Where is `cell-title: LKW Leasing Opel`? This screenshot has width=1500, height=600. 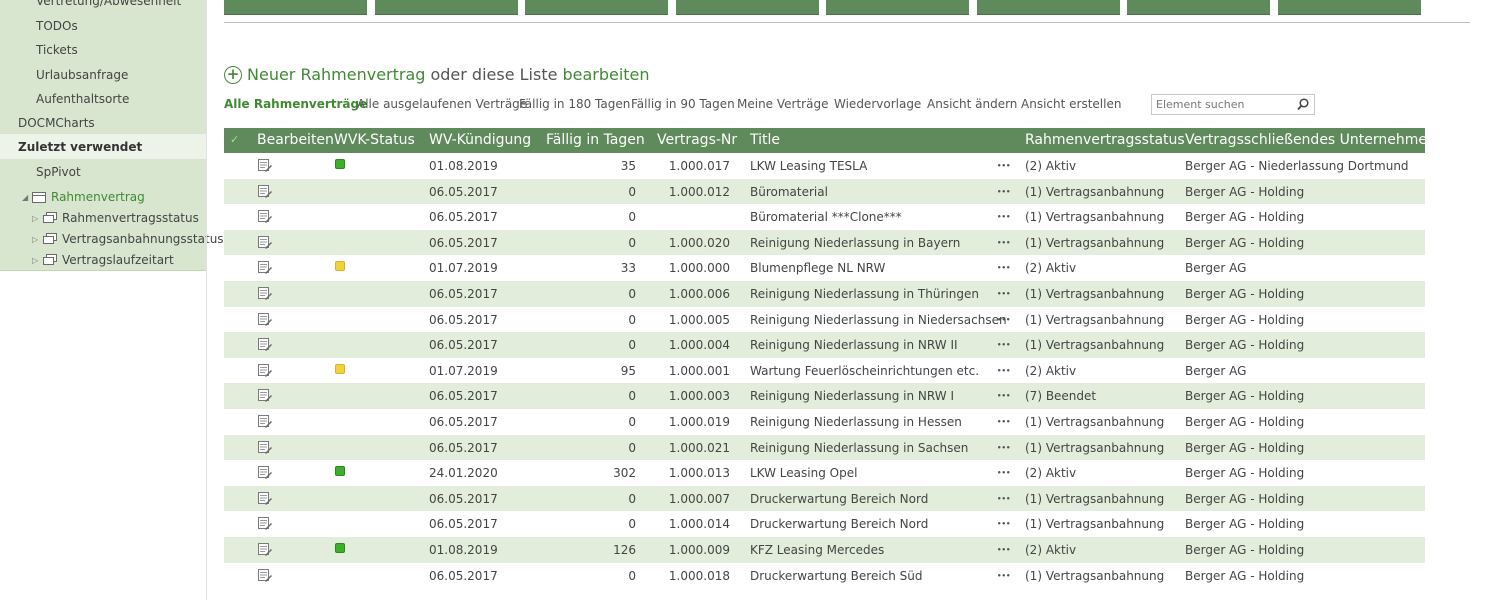
cell-title: LKW Leasing Opel is located at coordinates (803, 473).